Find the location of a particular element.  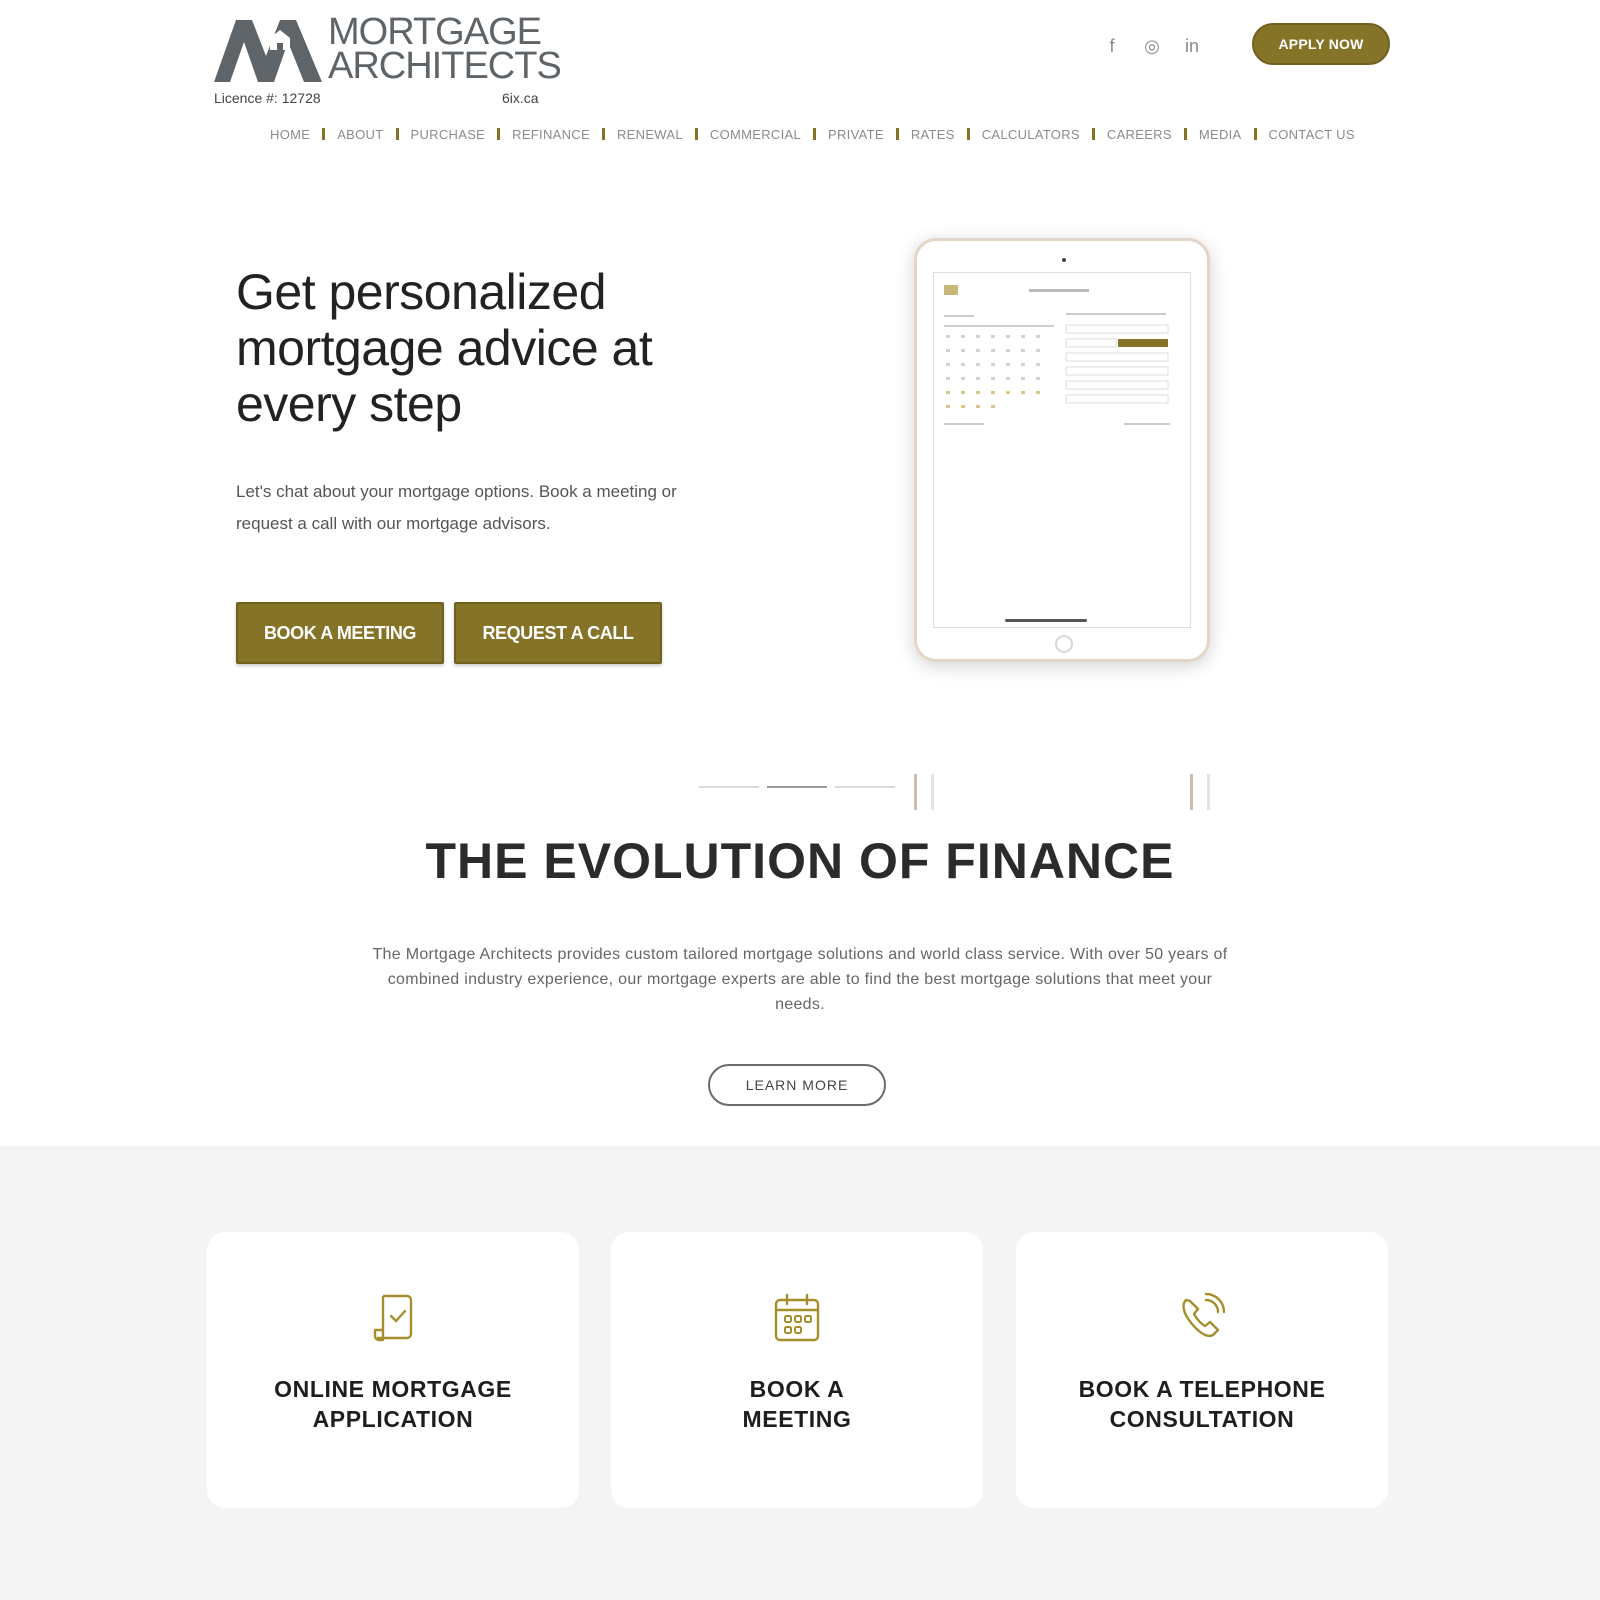

tablet-camera is located at coordinates (1064, 260).